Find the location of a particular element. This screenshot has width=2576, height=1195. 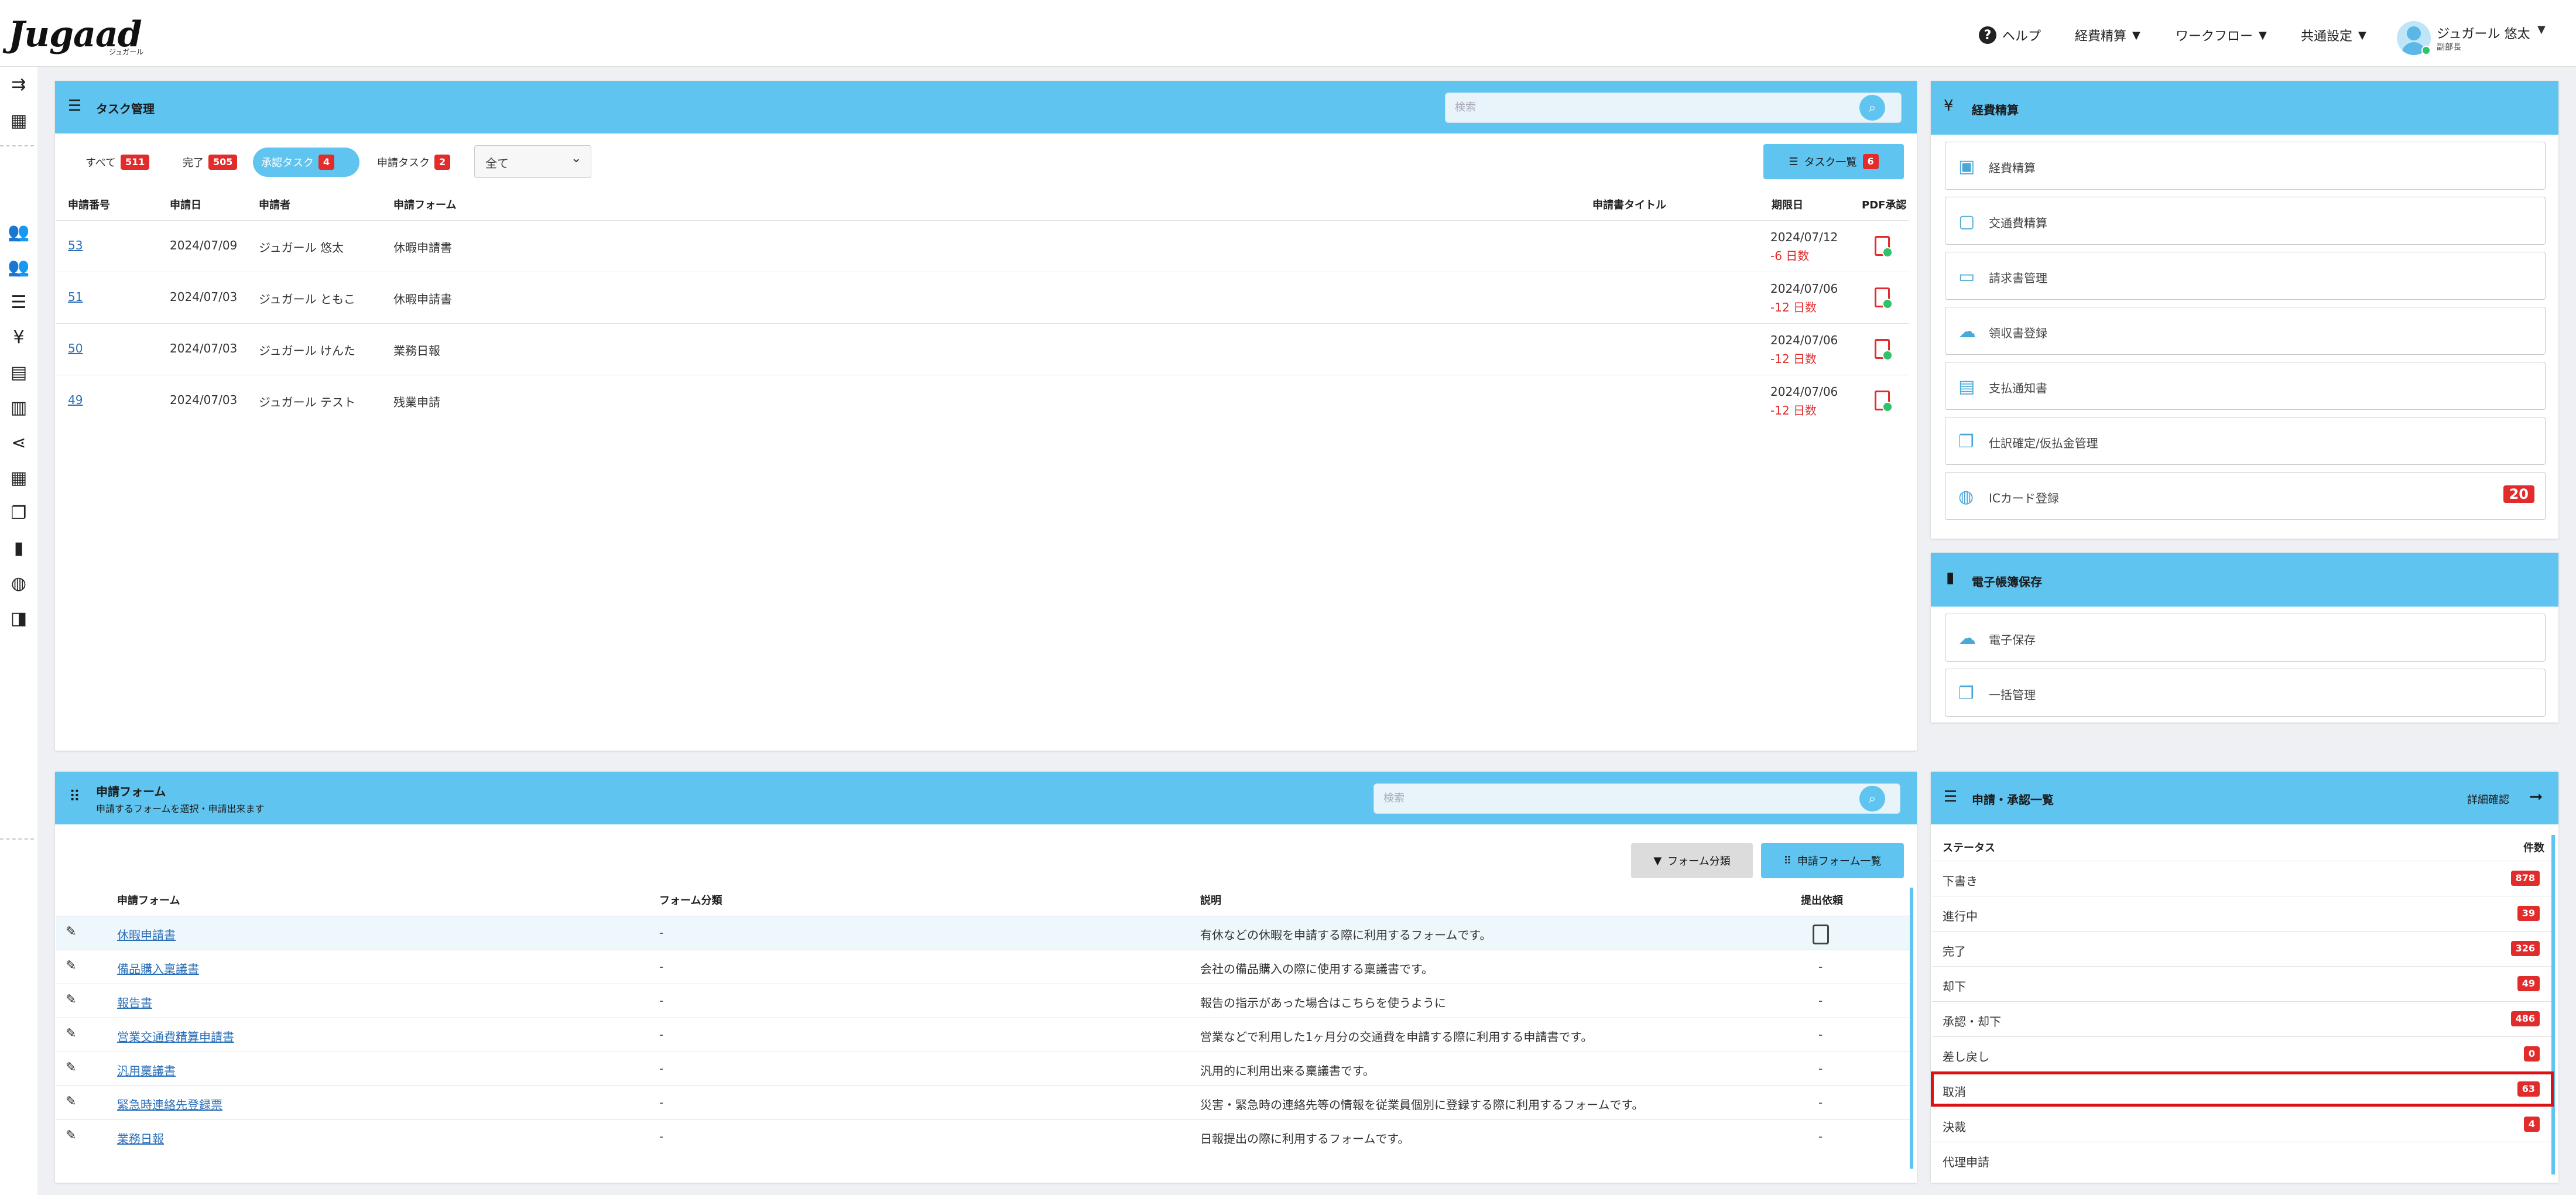

form-description: 有休などの休暇を申請する際に利用するフォームです。 is located at coordinates (1346, 935).